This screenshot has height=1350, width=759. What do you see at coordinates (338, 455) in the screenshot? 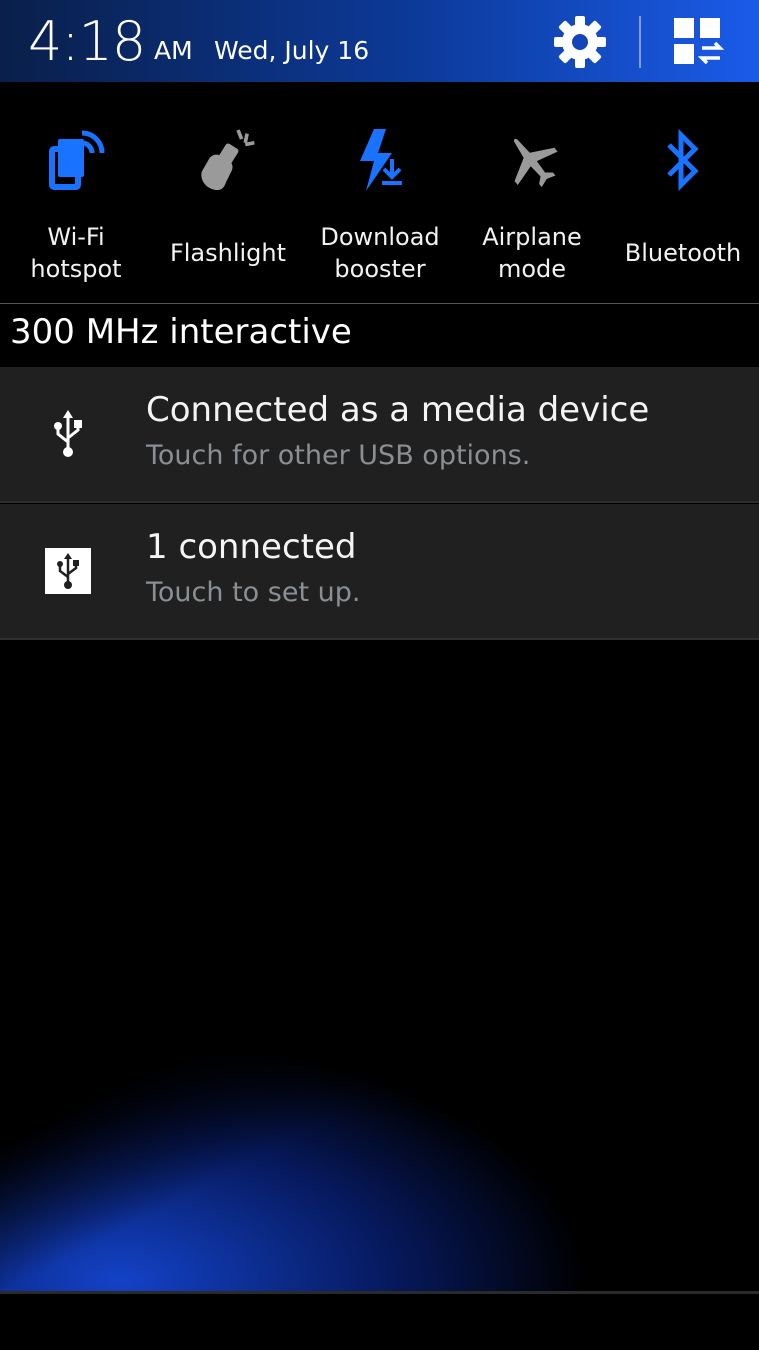
I see `notification-subtitle: Touch for other USB options.` at bounding box center [338, 455].